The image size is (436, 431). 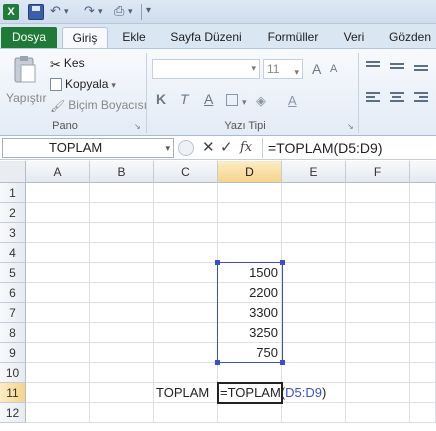 I want to click on cut-button: ✂ Kes, so click(x=67, y=64).